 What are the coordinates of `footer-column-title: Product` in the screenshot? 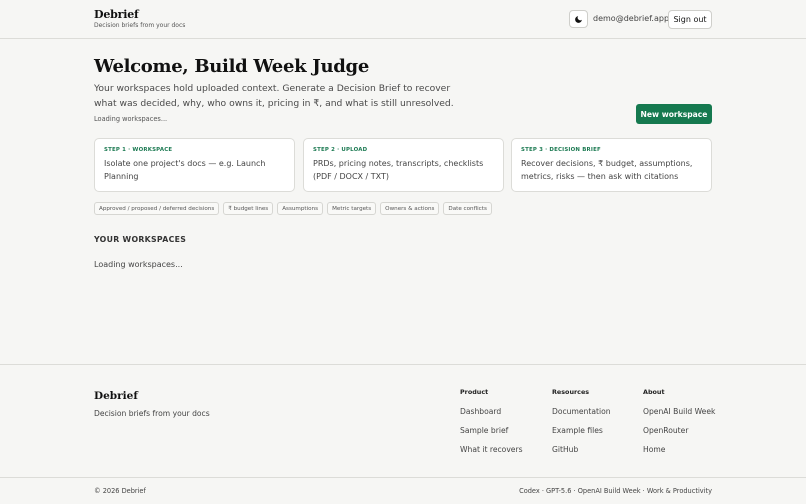 It's located at (474, 392).